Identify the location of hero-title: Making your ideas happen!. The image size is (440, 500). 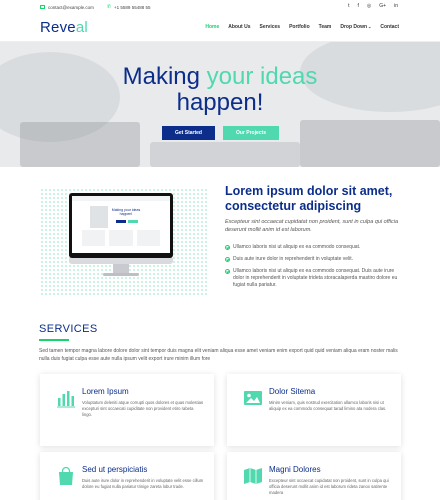
(220, 90).